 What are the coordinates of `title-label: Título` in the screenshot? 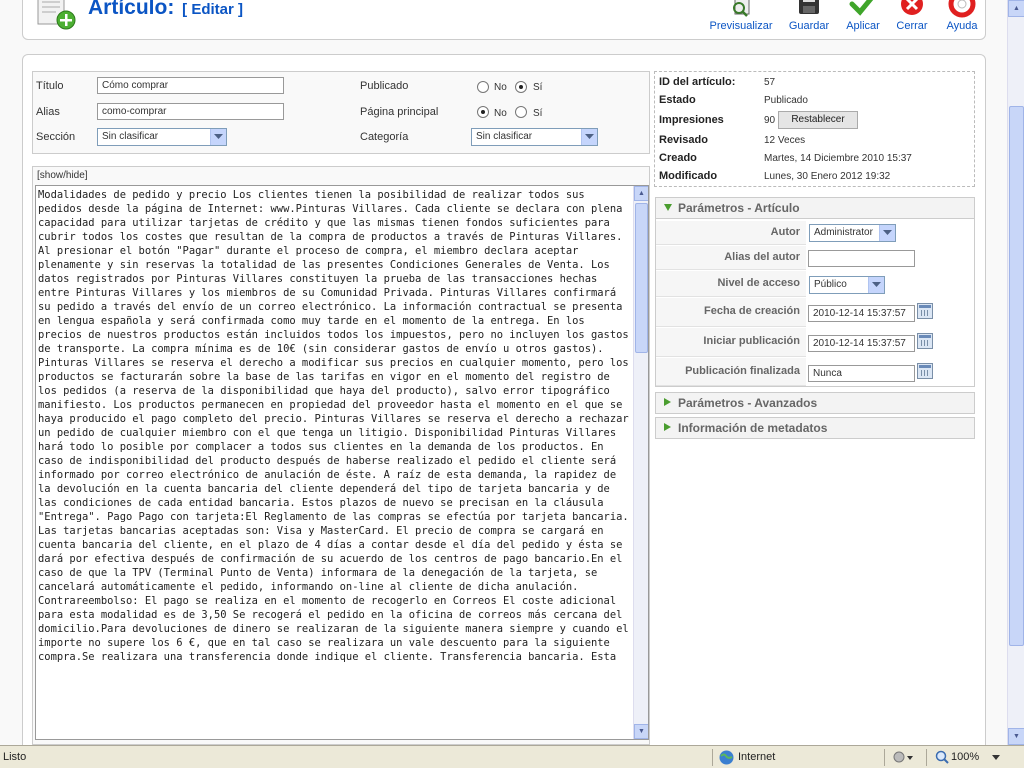 It's located at (50, 86).